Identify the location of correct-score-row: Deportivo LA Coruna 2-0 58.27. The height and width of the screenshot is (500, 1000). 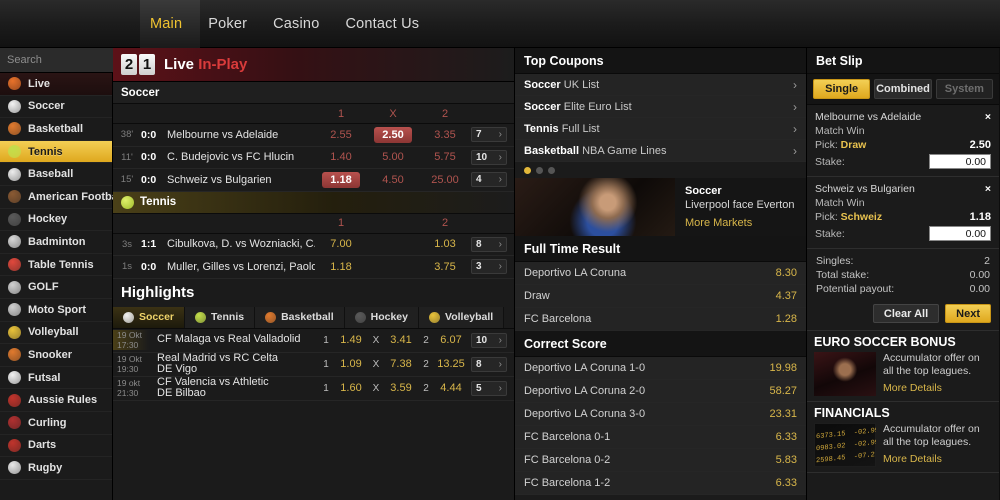
(660, 391).